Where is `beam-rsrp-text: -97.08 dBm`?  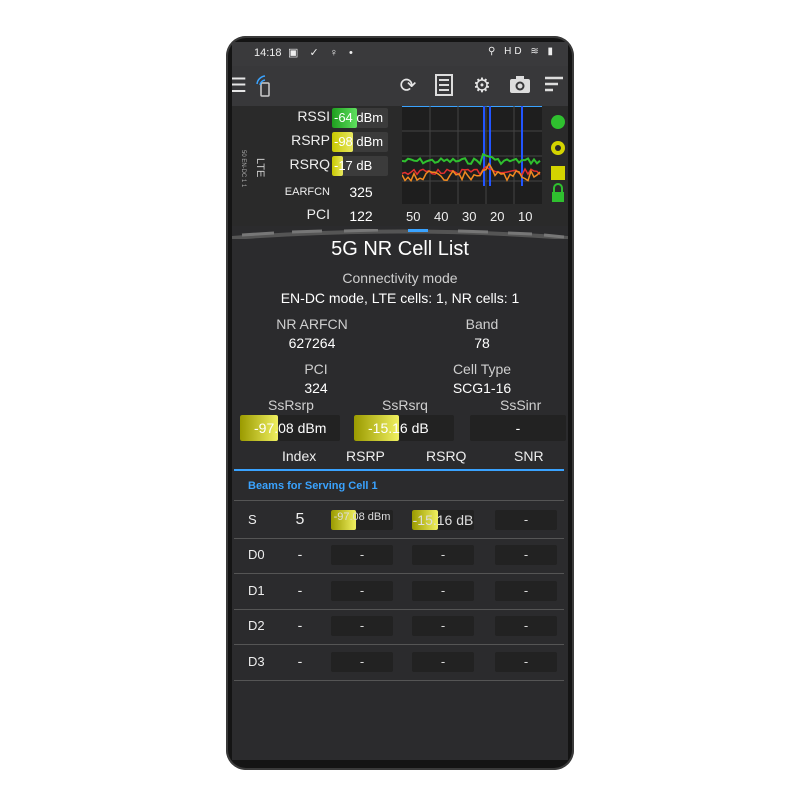
beam-rsrp-text: -97.08 dBm is located at coordinates (362, 517).